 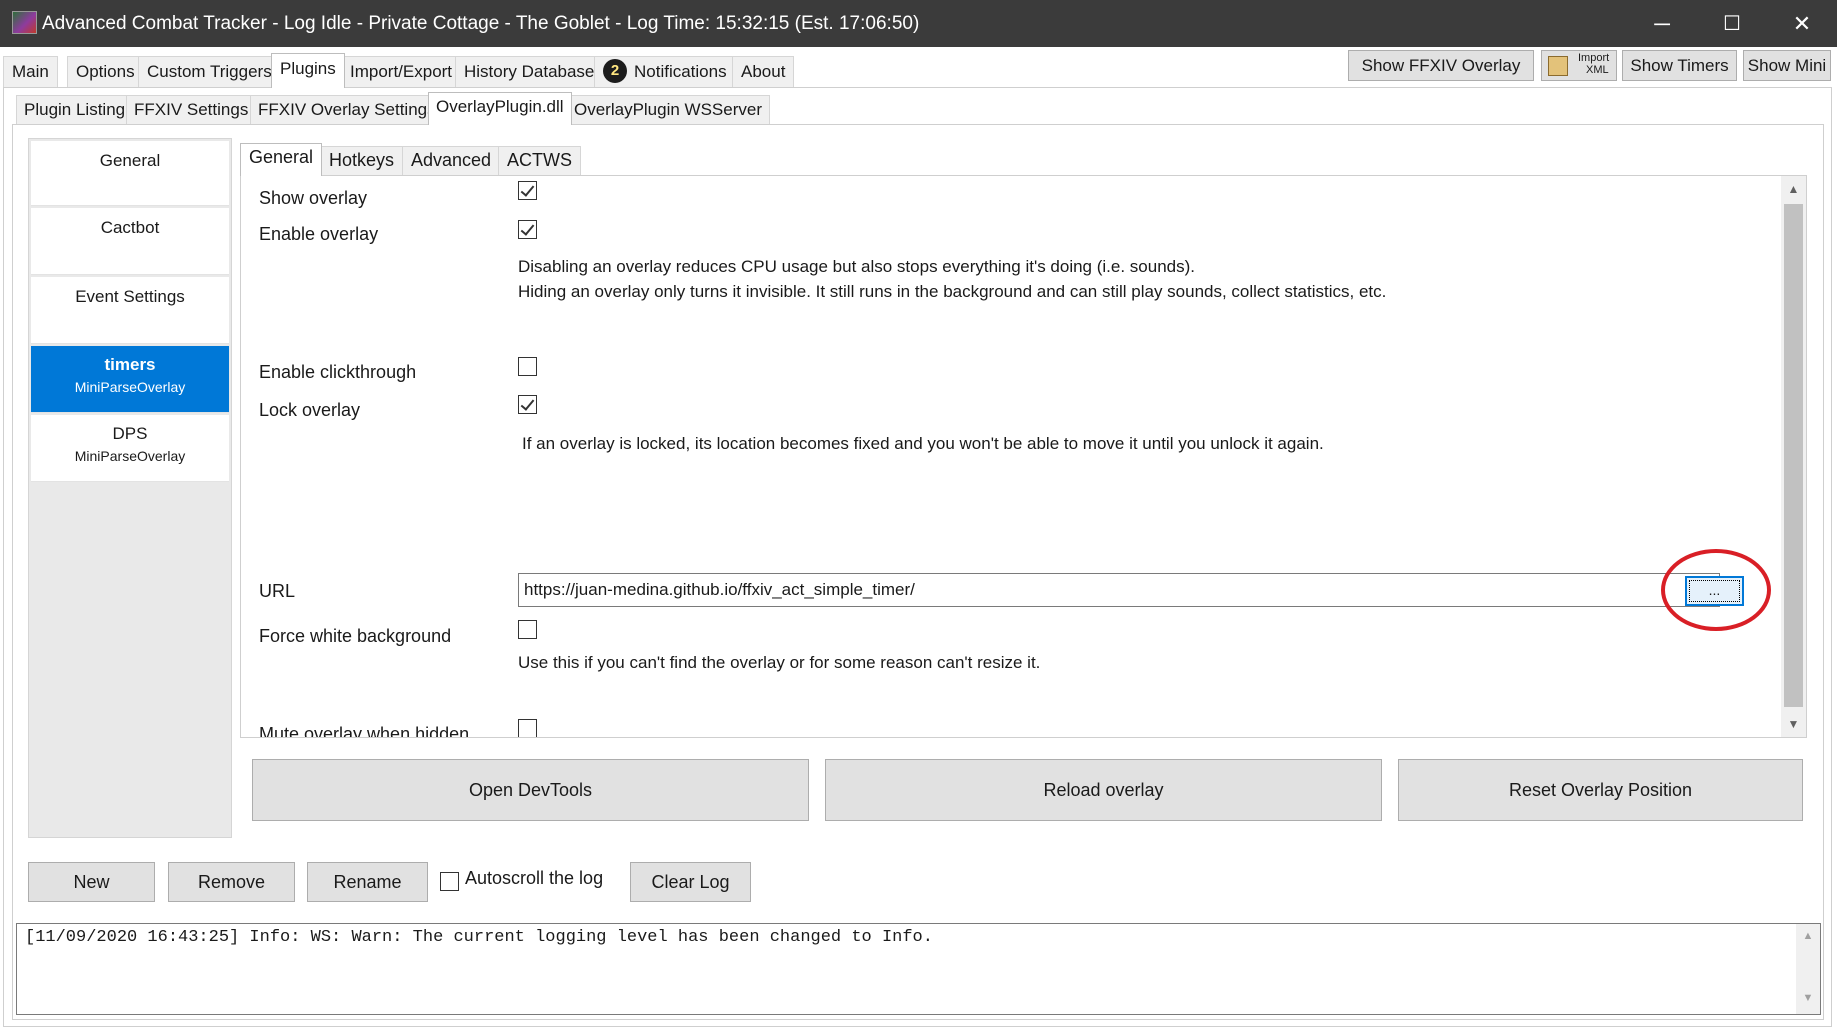 I want to click on show-mini-button: Show Mini, so click(x=1787, y=65).